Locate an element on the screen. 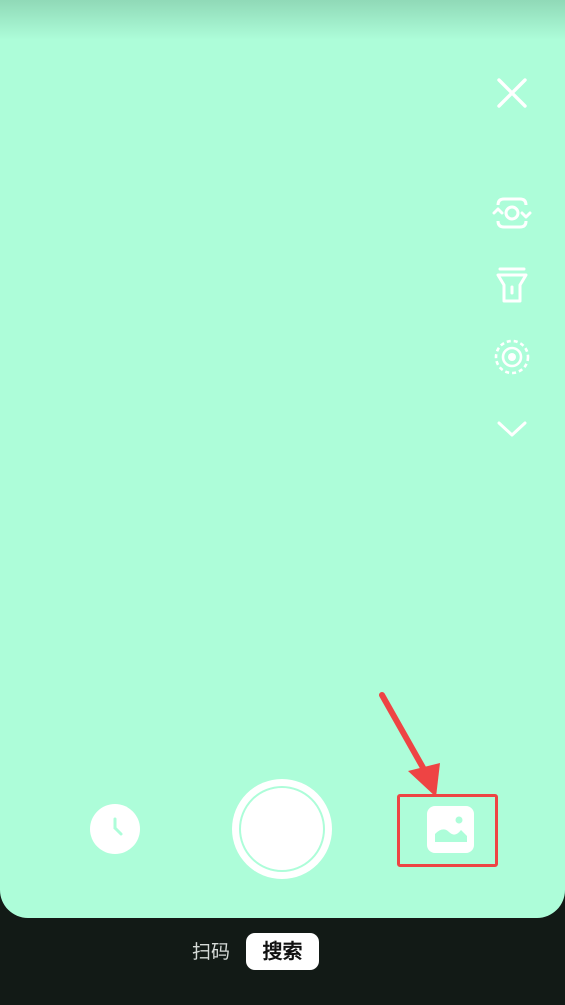 The image size is (565, 1005). focus-mode-button is located at coordinates (512, 357).